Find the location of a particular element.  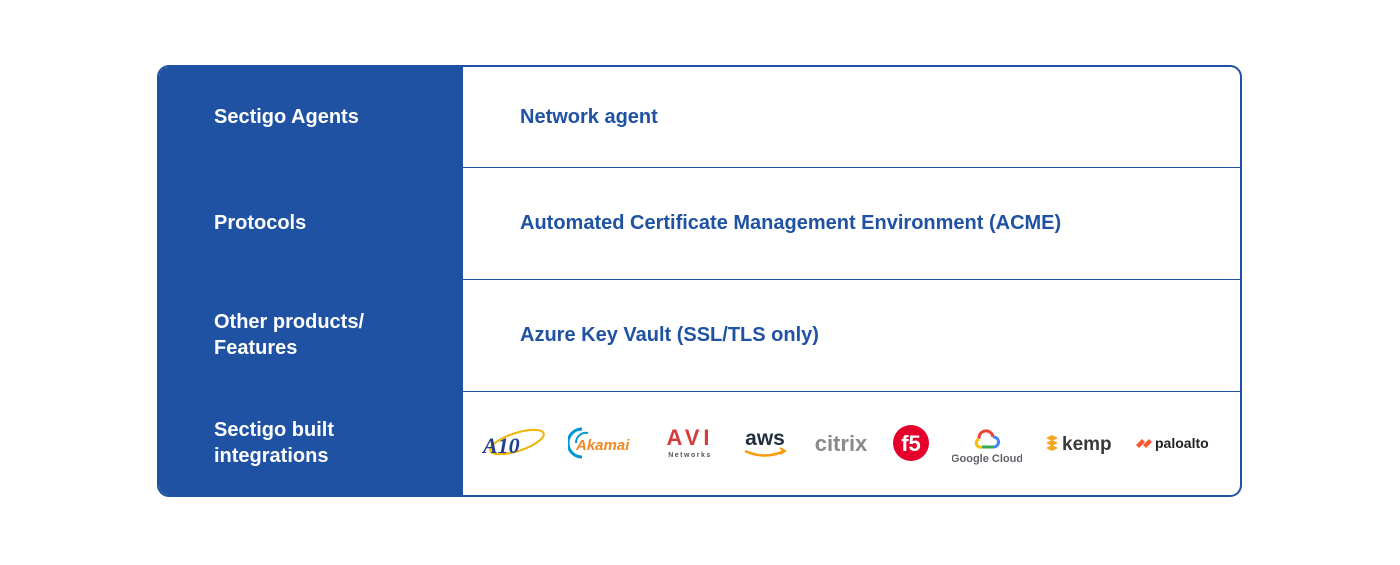

paloalto-logo: paloalto is located at coordinates (1177, 443).